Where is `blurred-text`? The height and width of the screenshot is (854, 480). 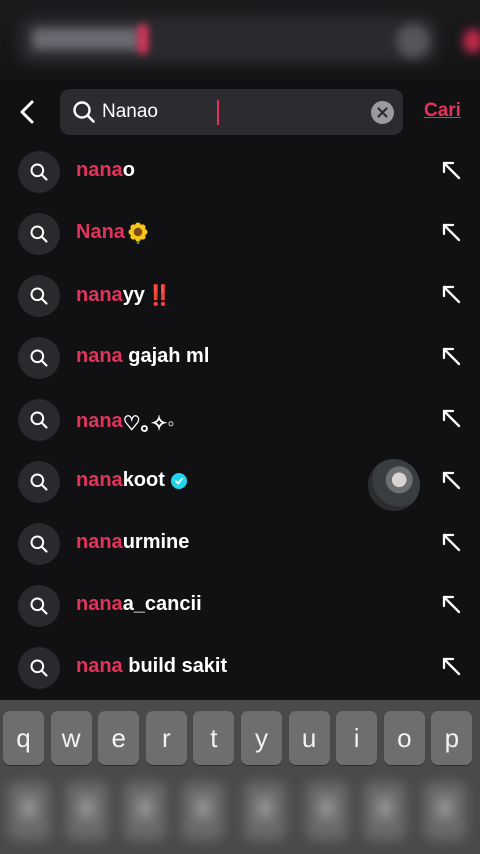 blurred-text is located at coordinates (87, 39).